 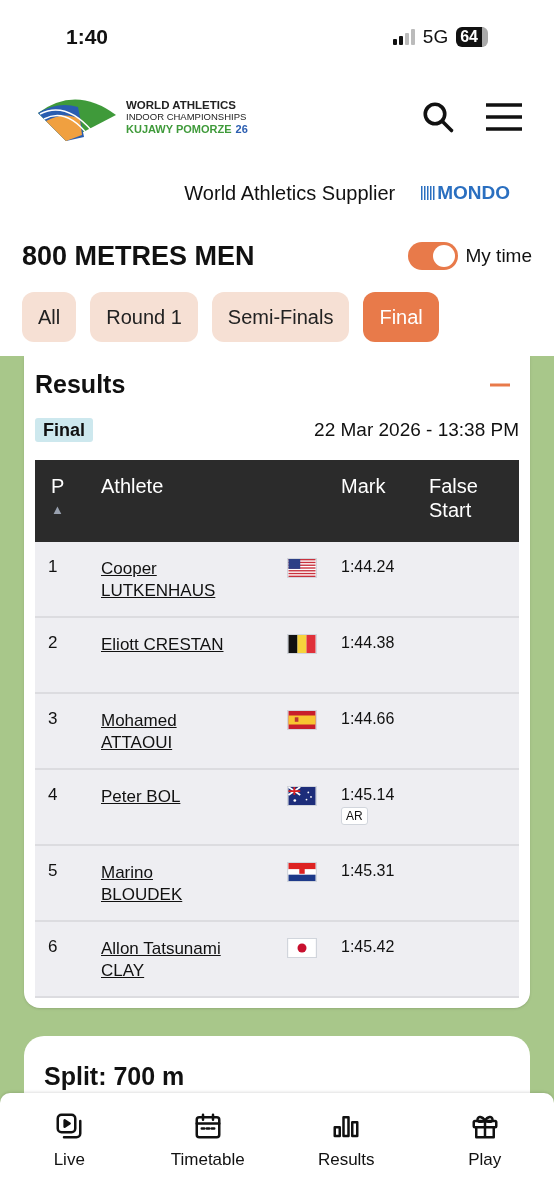 I want to click on mark-cell-text: 1:44.24, so click(x=368, y=567).